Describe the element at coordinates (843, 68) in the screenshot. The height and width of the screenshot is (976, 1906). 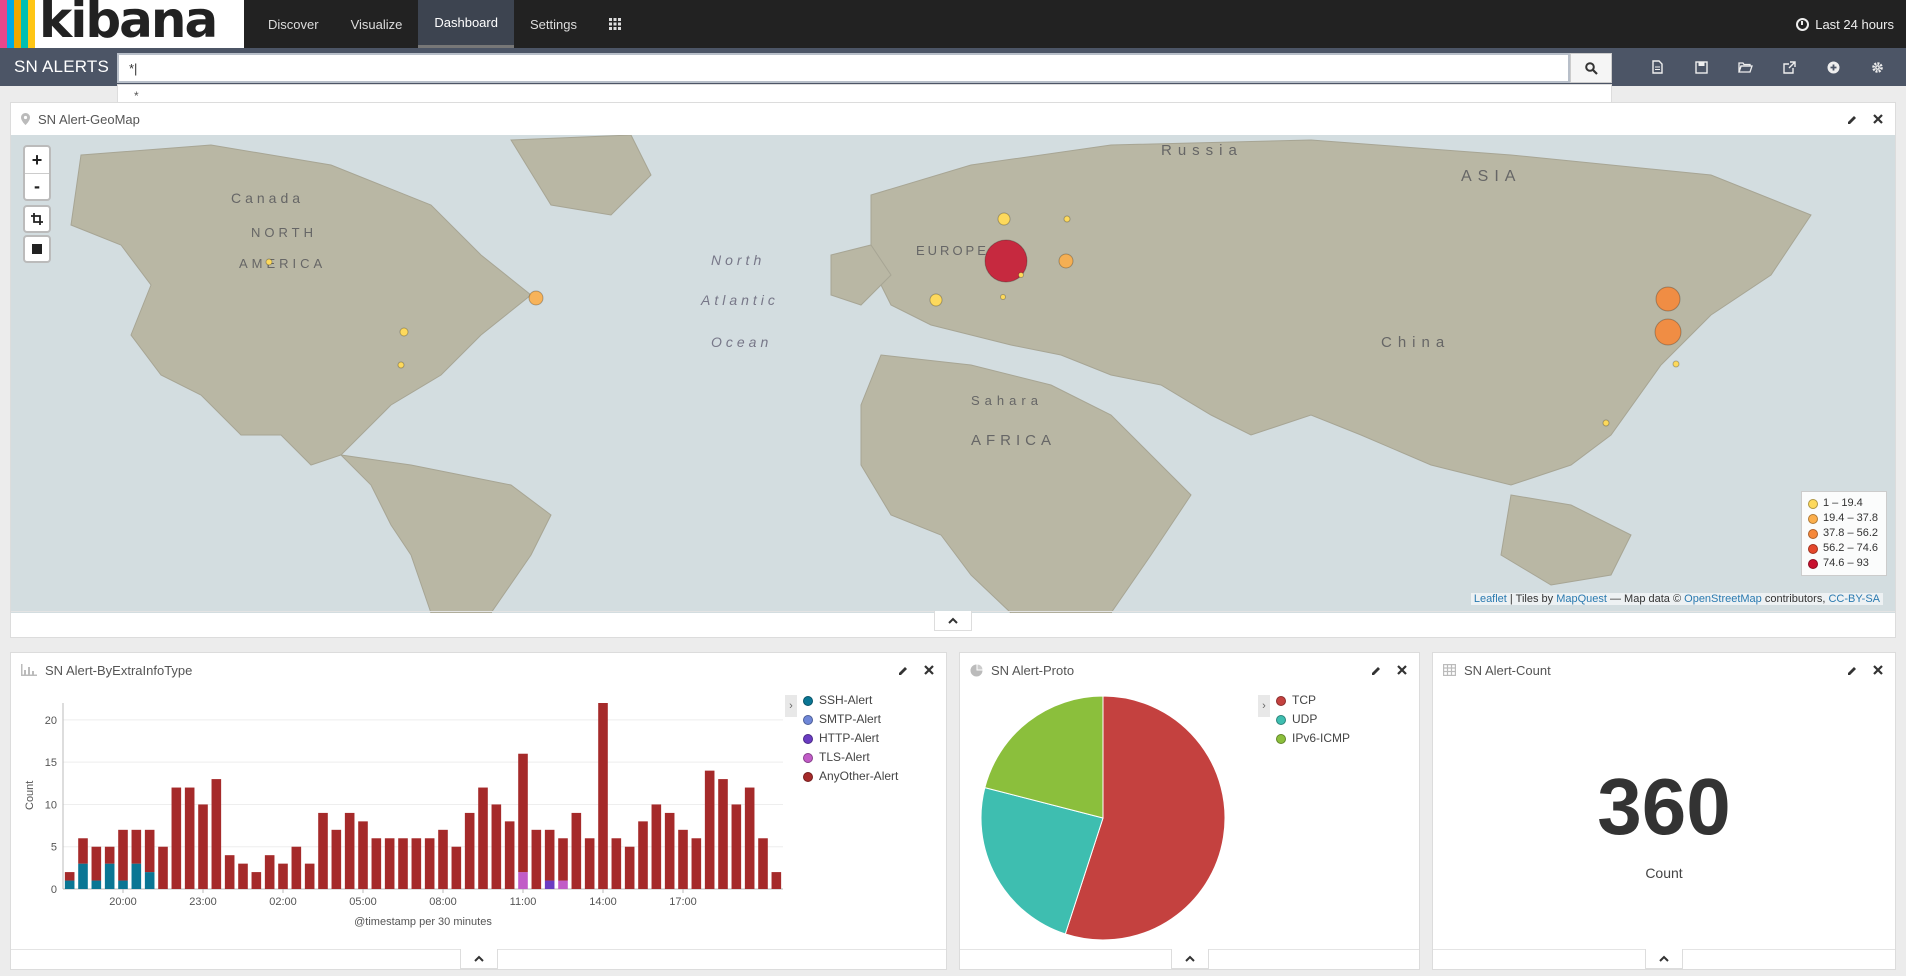
I see `search-input` at that location.